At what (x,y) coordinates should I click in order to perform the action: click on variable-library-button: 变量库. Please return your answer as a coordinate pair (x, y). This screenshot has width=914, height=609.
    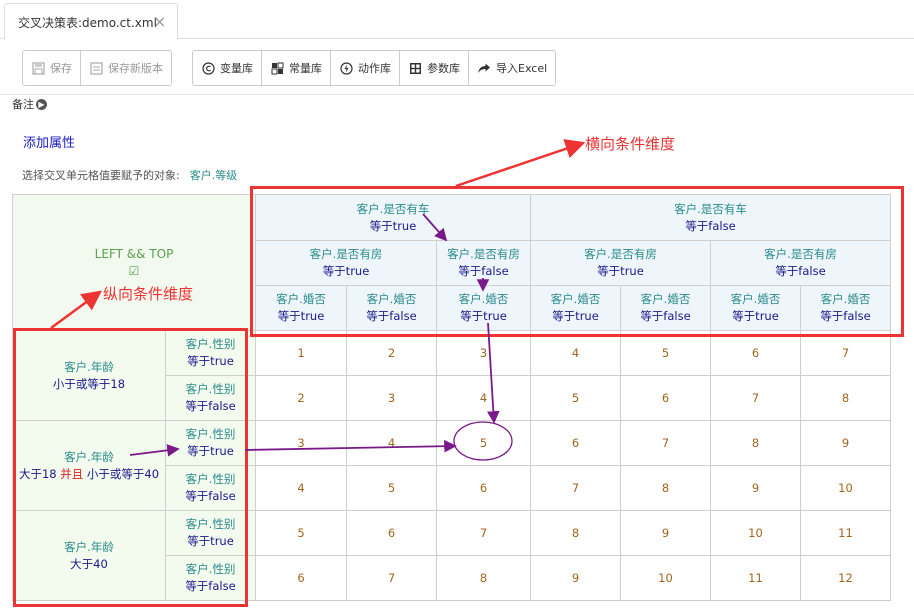
    Looking at the image, I should click on (227, 68).